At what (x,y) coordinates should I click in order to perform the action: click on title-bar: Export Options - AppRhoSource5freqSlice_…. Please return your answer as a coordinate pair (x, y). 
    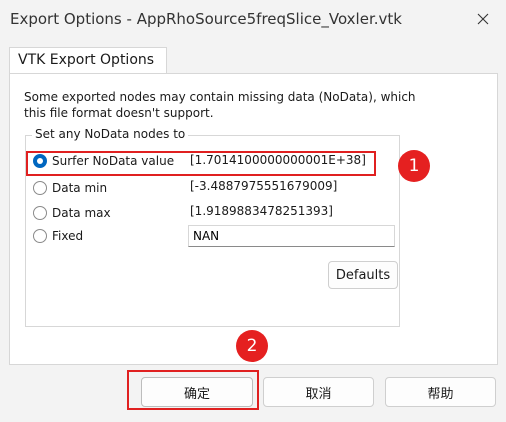
    Looking at the image, I should click on (253, 19).